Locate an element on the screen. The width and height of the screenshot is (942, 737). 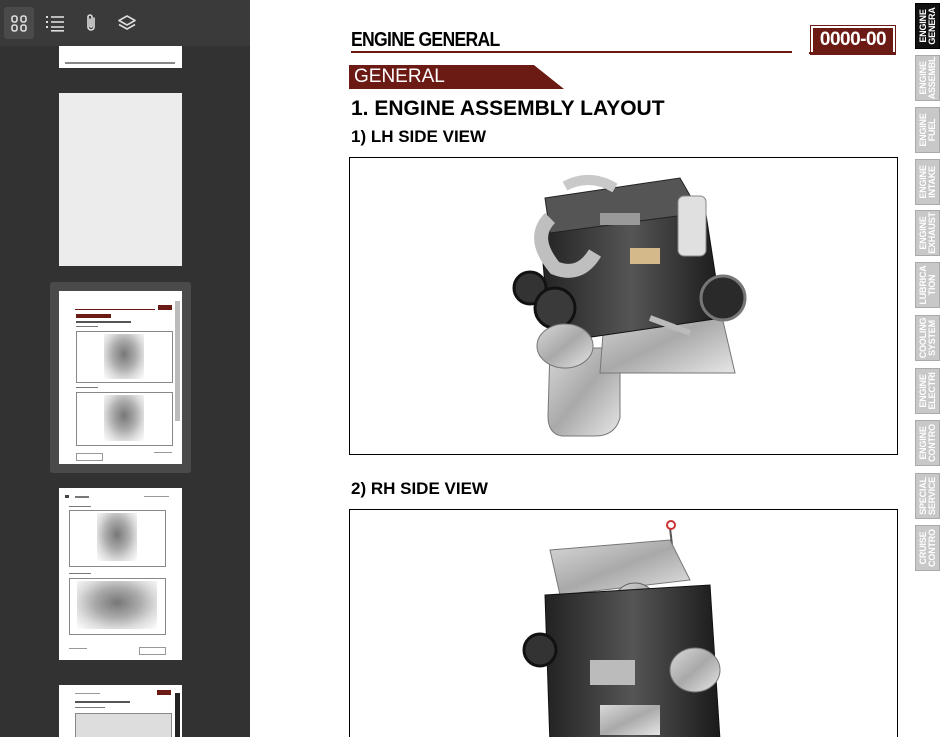
thumbnails-grid-icon is located at coordinates (19, 23).